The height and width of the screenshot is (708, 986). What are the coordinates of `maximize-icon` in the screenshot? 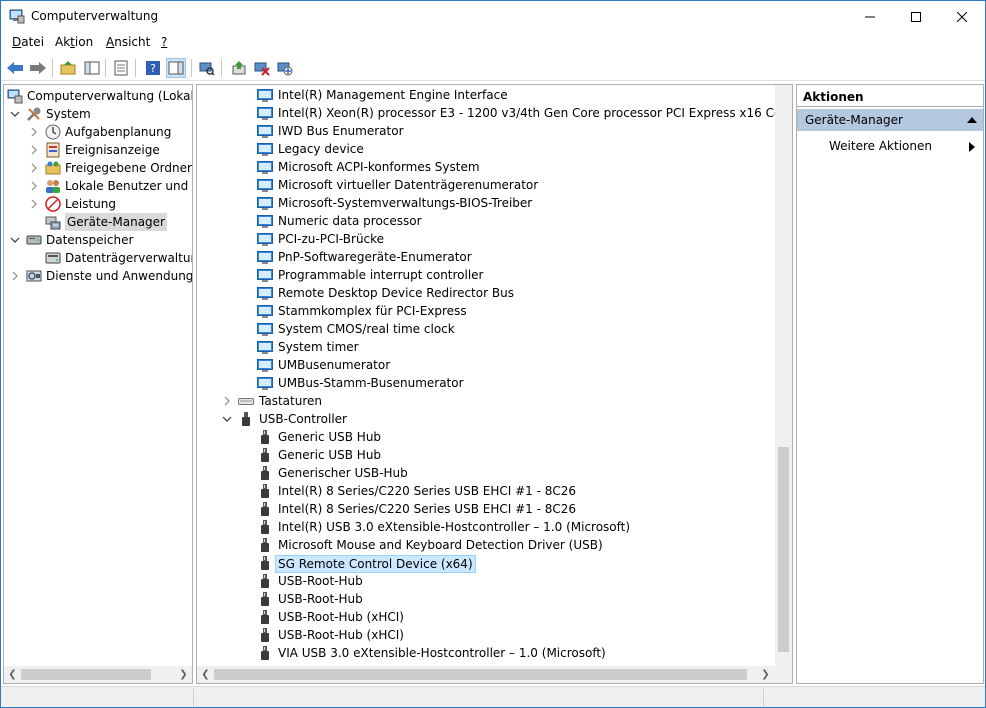 It's located at (916, 16).